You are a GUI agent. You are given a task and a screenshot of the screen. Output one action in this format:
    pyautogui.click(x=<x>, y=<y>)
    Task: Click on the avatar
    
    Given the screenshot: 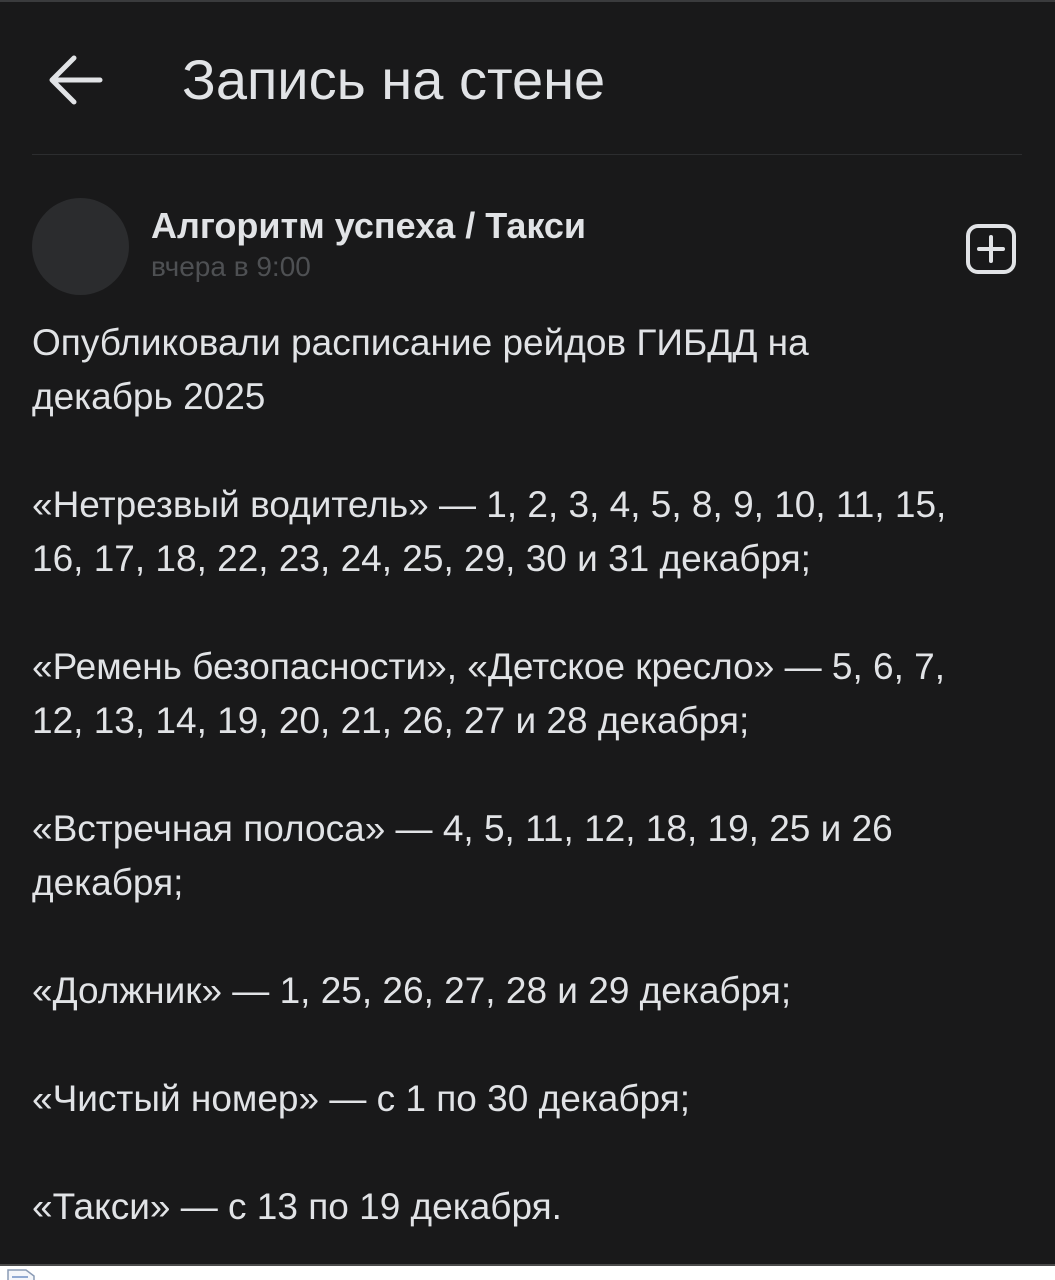 What is the action you would take?
    pyautogui.click(x=80, y=246)
    